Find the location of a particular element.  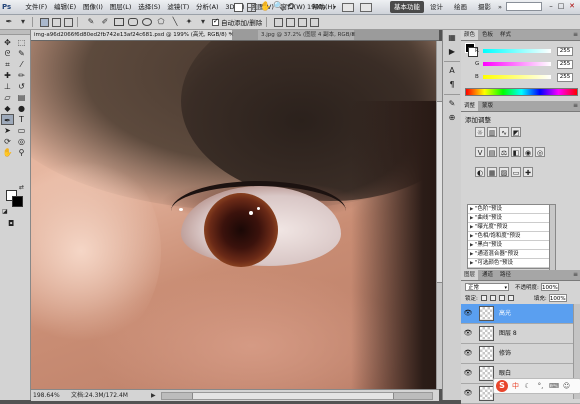

history-panel-icon: ▦ is located at coordinates (452, 38).